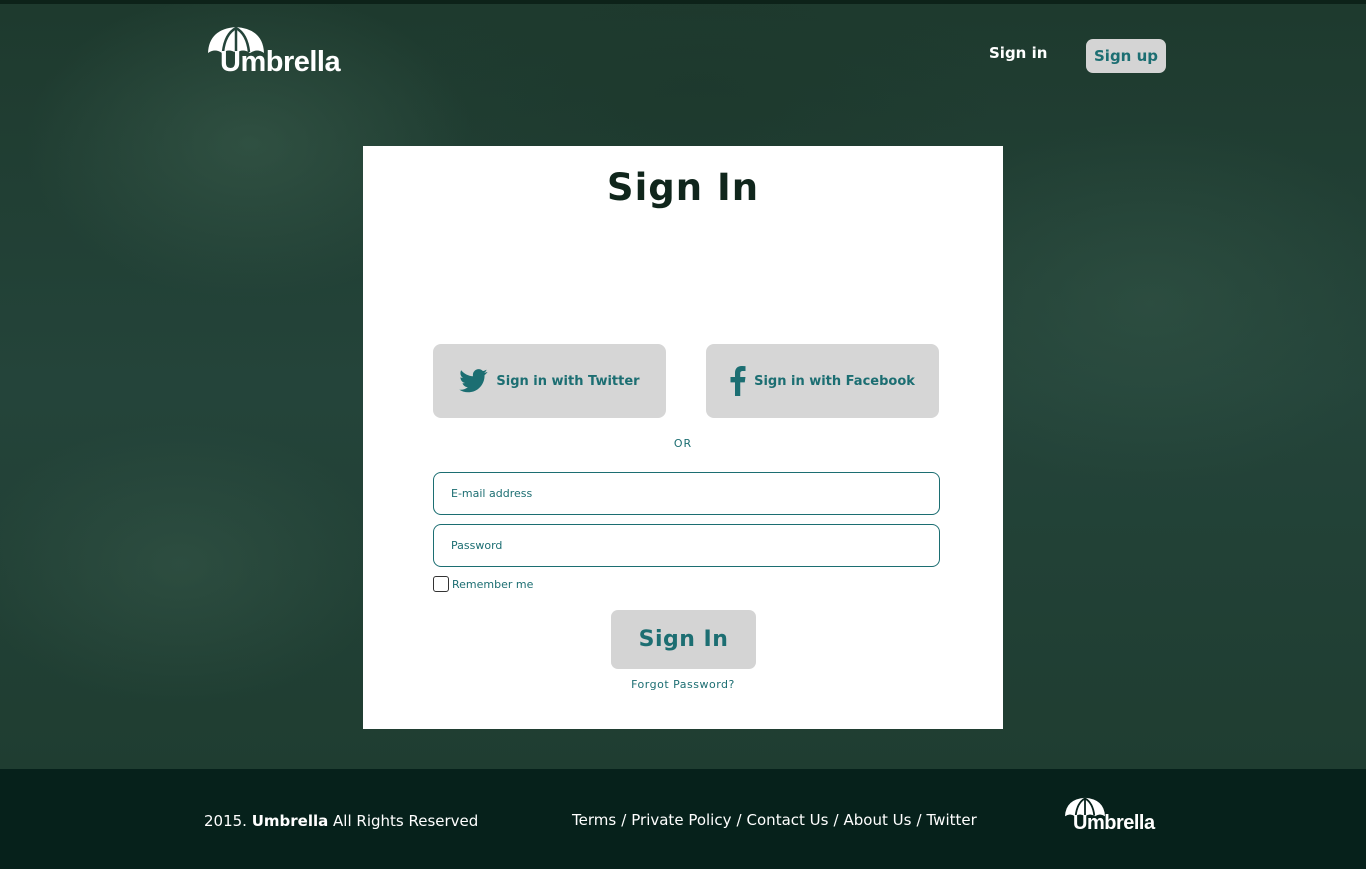  I want to click on remember-me-row: Remember me, so click(483, 584).